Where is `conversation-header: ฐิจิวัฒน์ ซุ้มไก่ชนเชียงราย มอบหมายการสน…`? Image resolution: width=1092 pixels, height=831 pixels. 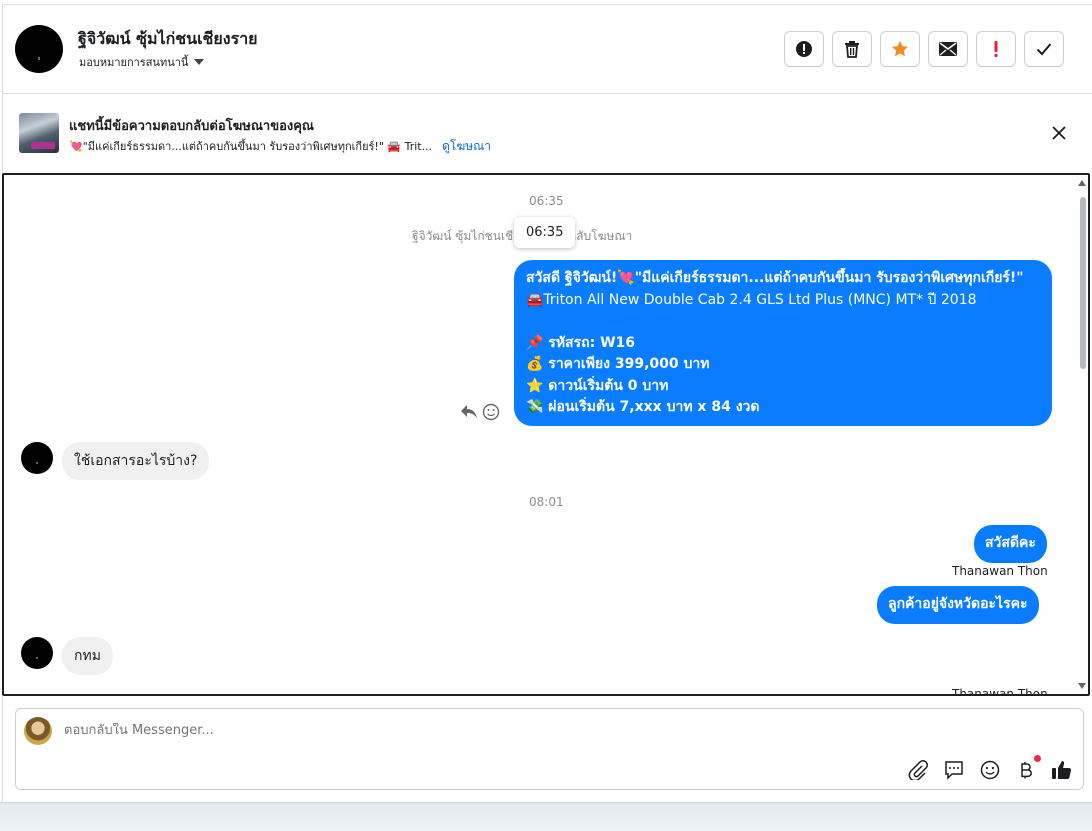 conversation-header: ฐิจิวัฒน์ ซุ้มไก่ชนเชียงราย มอบหมายการสน… is located at coordinates (547, 49).